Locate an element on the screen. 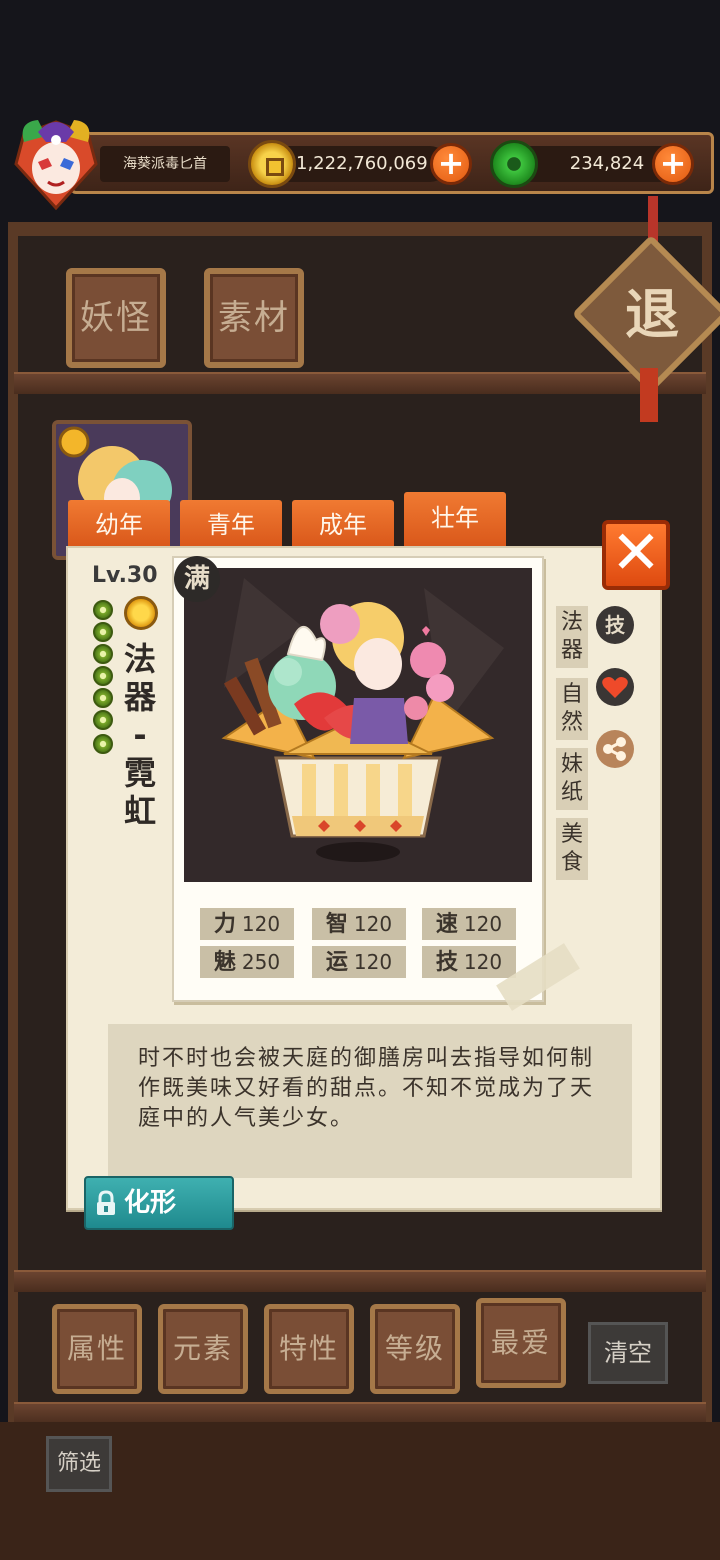  player-avatar is located at coordinates (56, 162).